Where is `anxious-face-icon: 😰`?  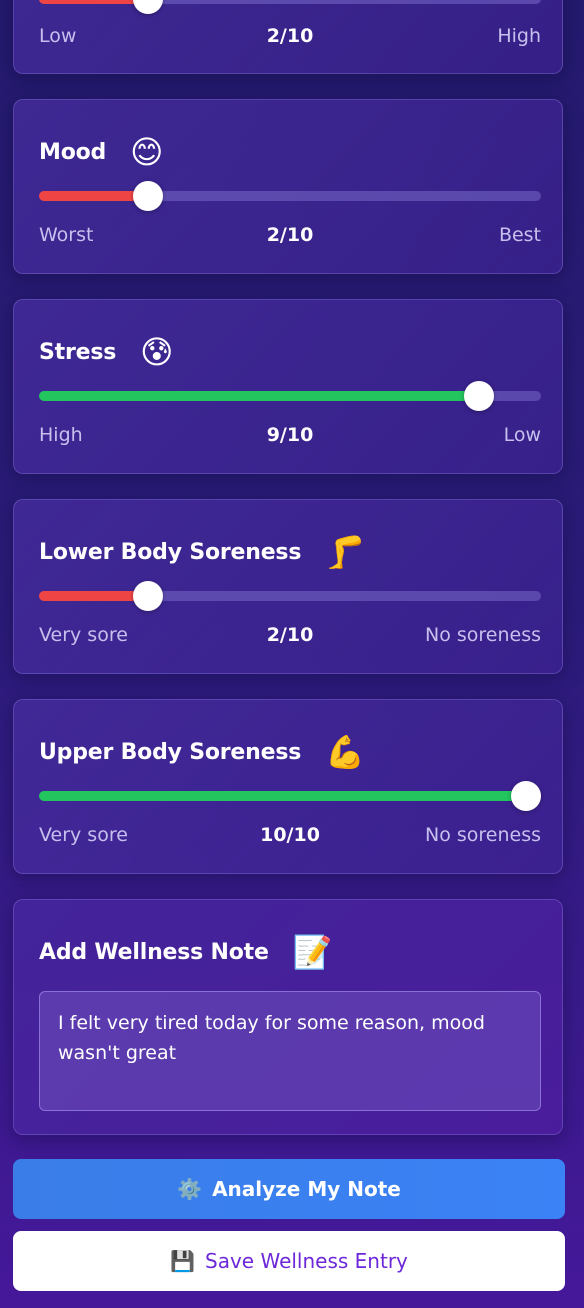 anxious-face-icon: 😰 is located at coordinates (157, 352).